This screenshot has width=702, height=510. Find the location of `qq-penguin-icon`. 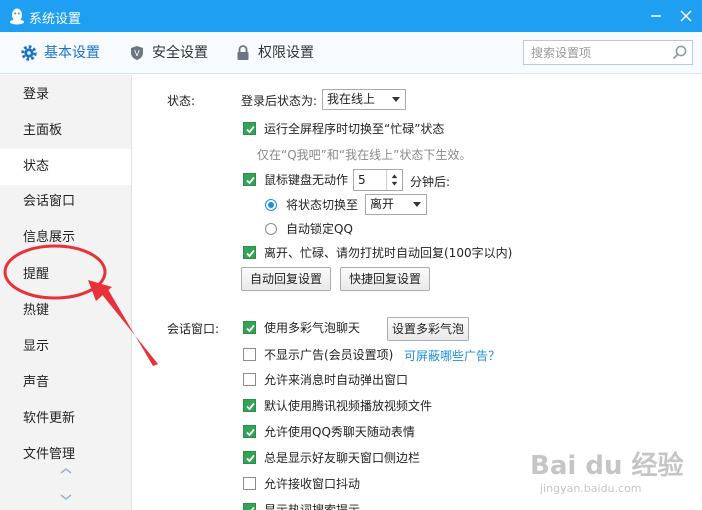

qq-penguin-icon is located at coordinates (17, 16).